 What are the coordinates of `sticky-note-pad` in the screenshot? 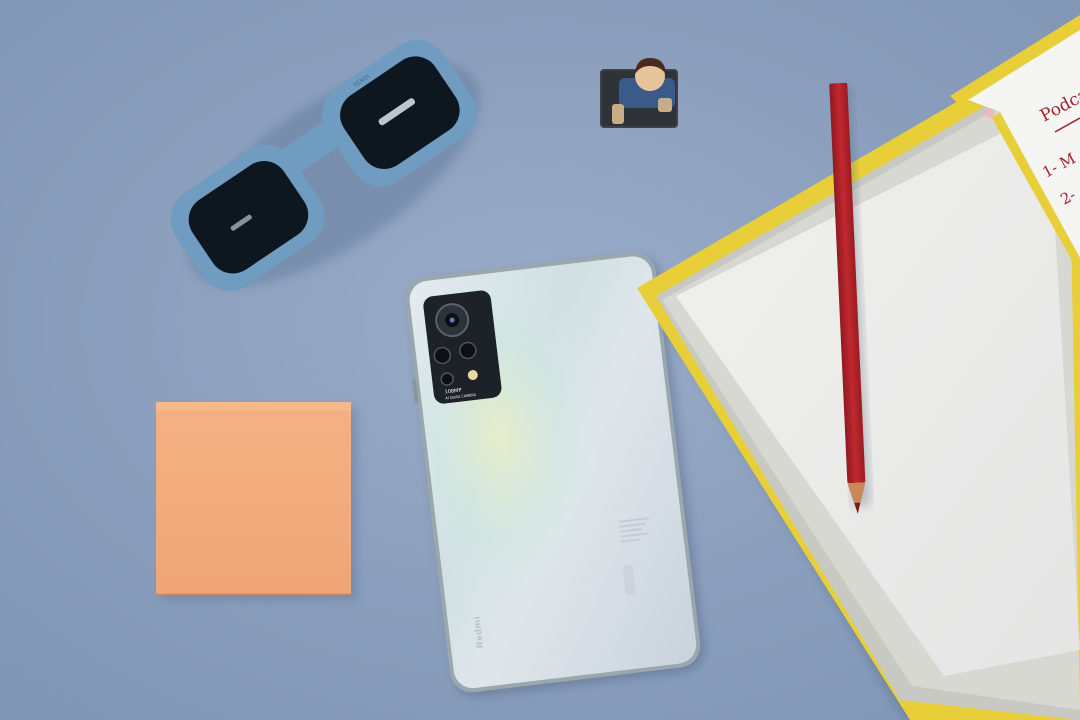 It's located at (256, 501).